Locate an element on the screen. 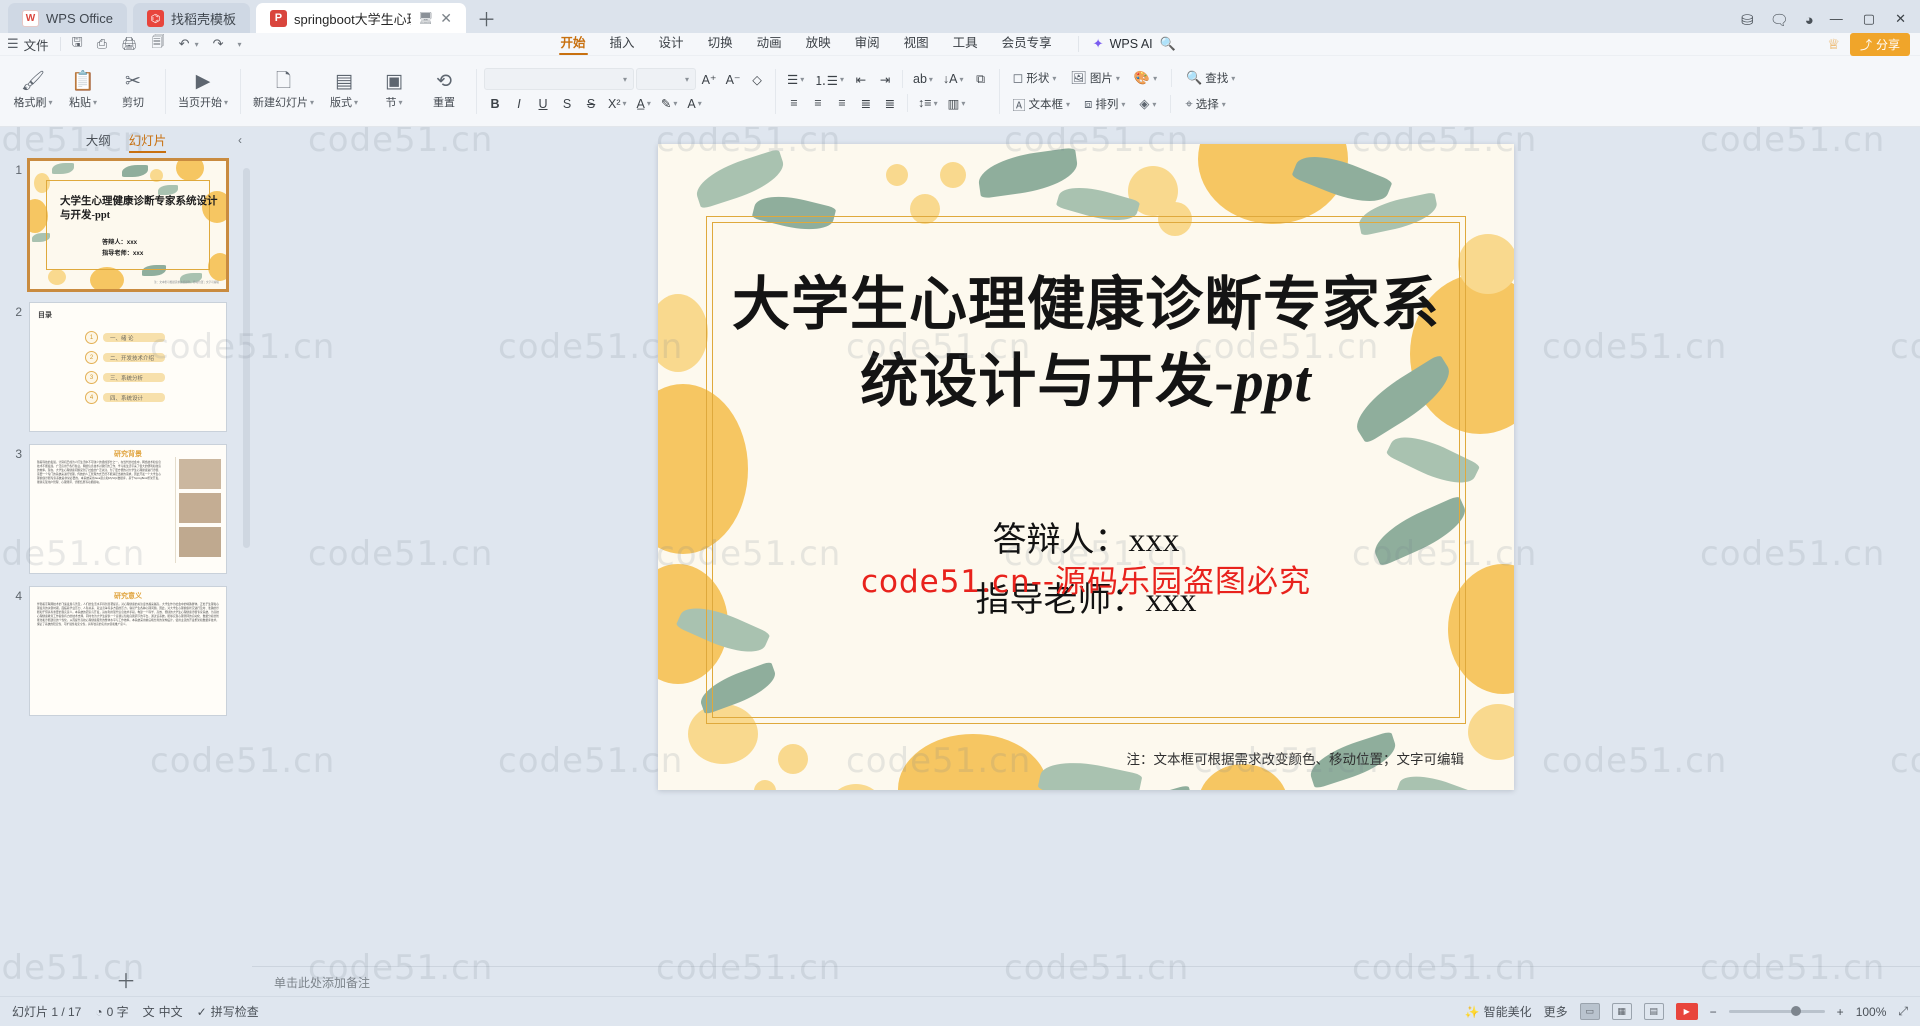  format-brush-button: 🖌 格式刷 ▾ is located at coordinates (33, 91).